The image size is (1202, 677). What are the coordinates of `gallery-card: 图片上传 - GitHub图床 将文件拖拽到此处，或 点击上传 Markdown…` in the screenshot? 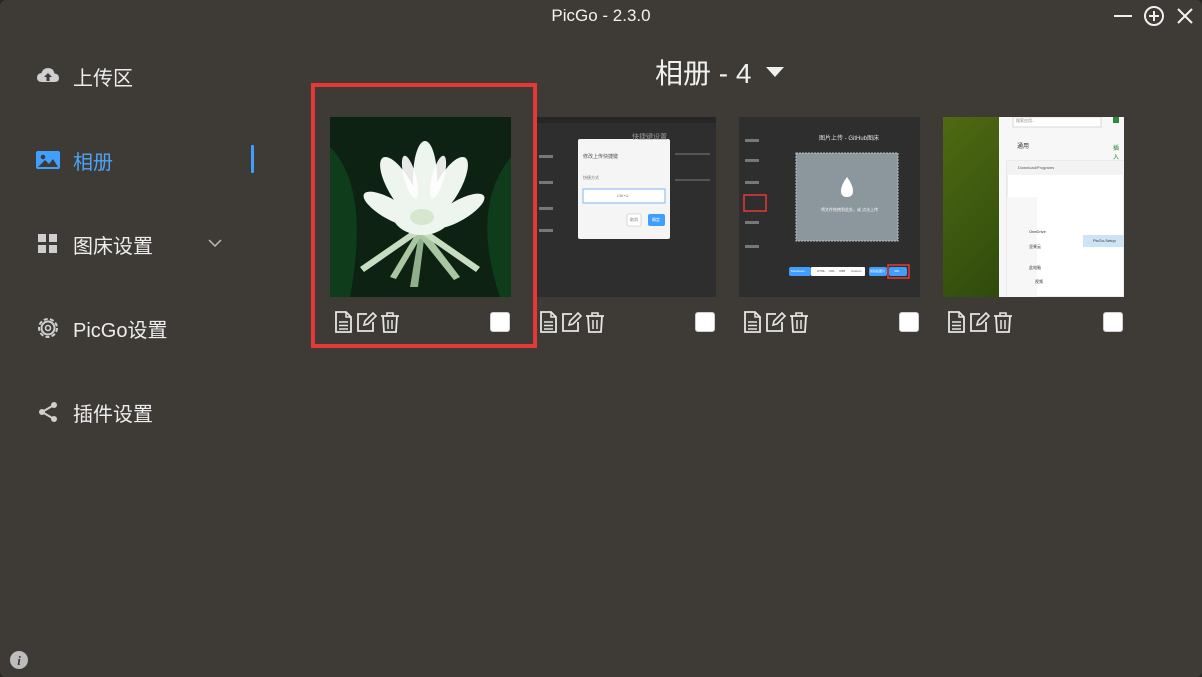 It's located at (829, 225).